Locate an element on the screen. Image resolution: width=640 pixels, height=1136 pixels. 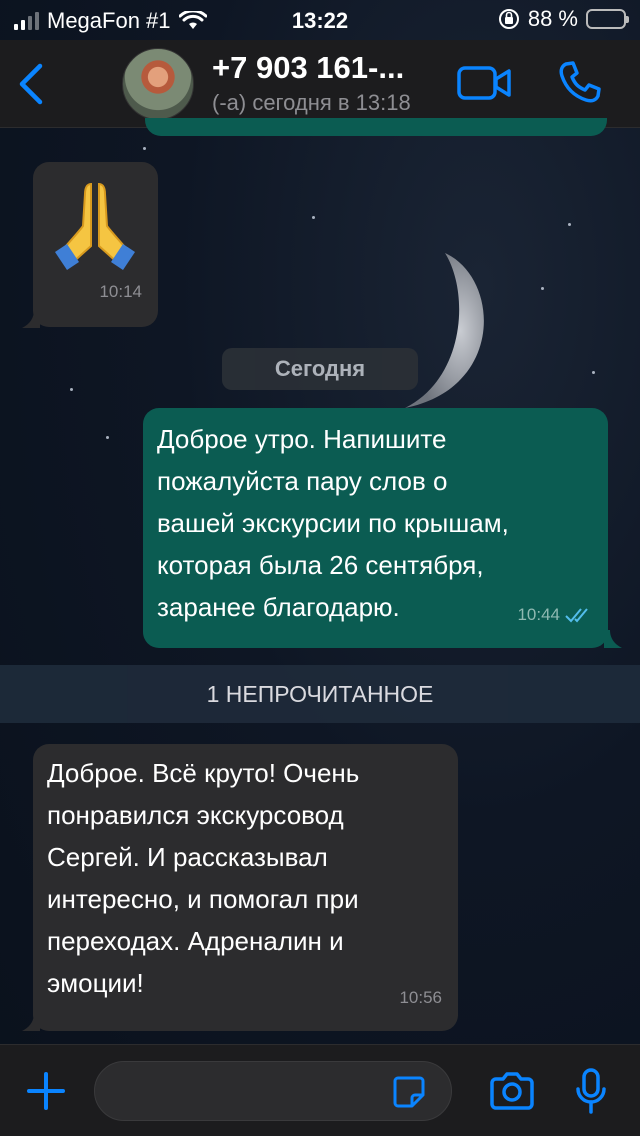
message-time: 10:56 is located at coordinates (420, 997).